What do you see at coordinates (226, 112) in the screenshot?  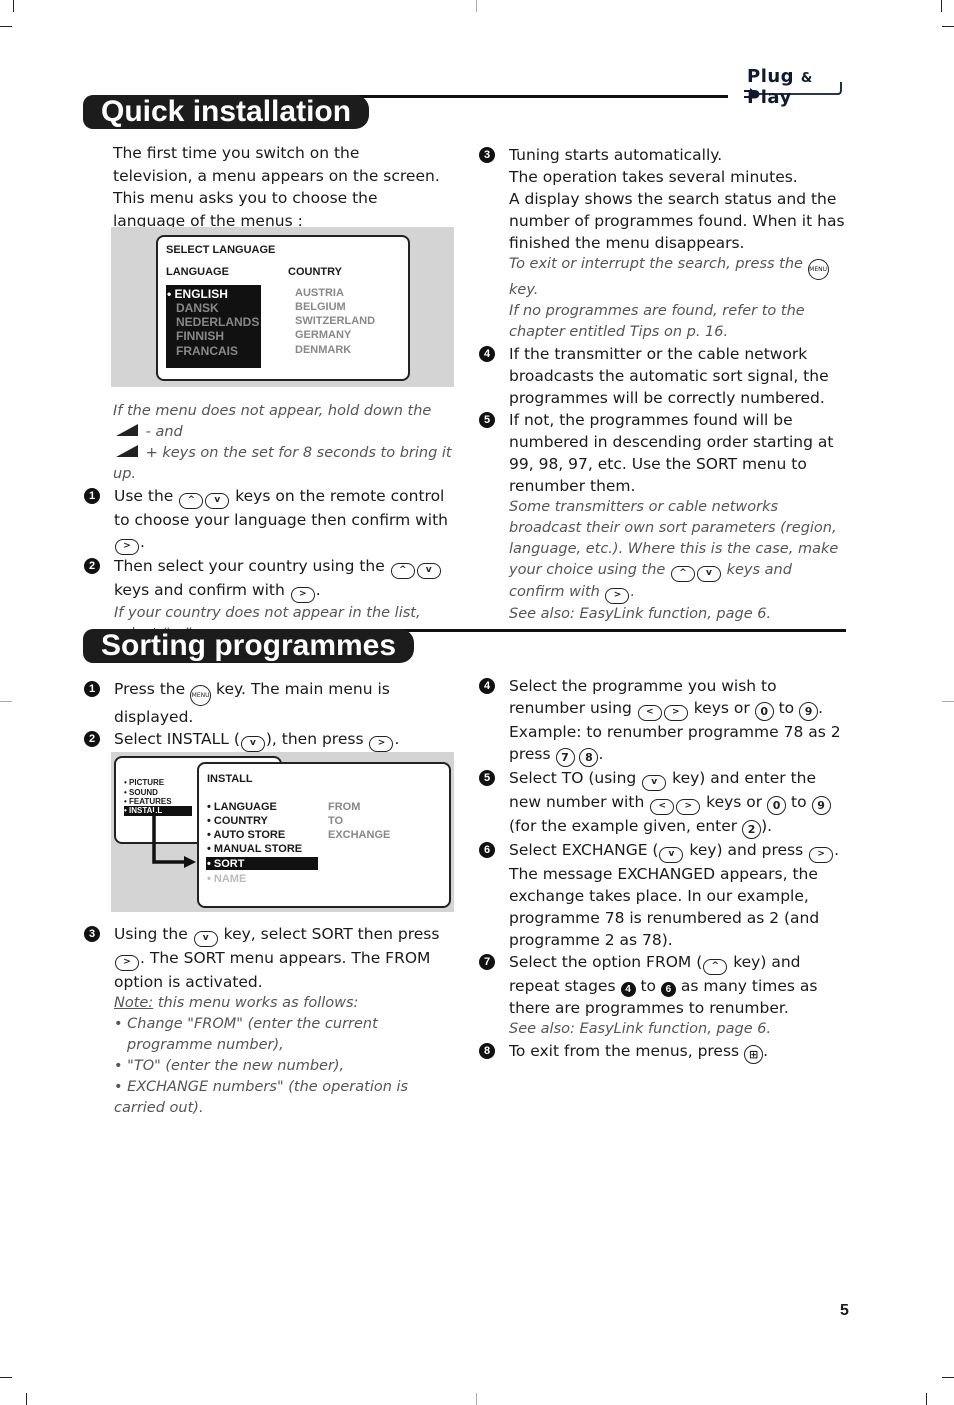 I see `section-title-quick-installation: Quick installation` at bounding box center [226, 112].